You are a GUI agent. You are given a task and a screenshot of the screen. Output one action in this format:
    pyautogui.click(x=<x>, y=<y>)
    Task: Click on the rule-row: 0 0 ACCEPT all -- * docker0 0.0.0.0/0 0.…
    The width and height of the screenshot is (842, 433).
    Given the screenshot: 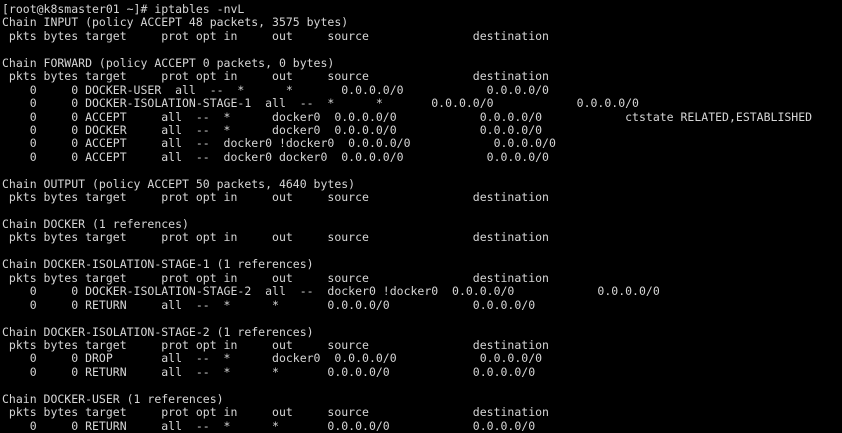 What is the action you would take?
    pyautogui.click(x=407, y=116)
    